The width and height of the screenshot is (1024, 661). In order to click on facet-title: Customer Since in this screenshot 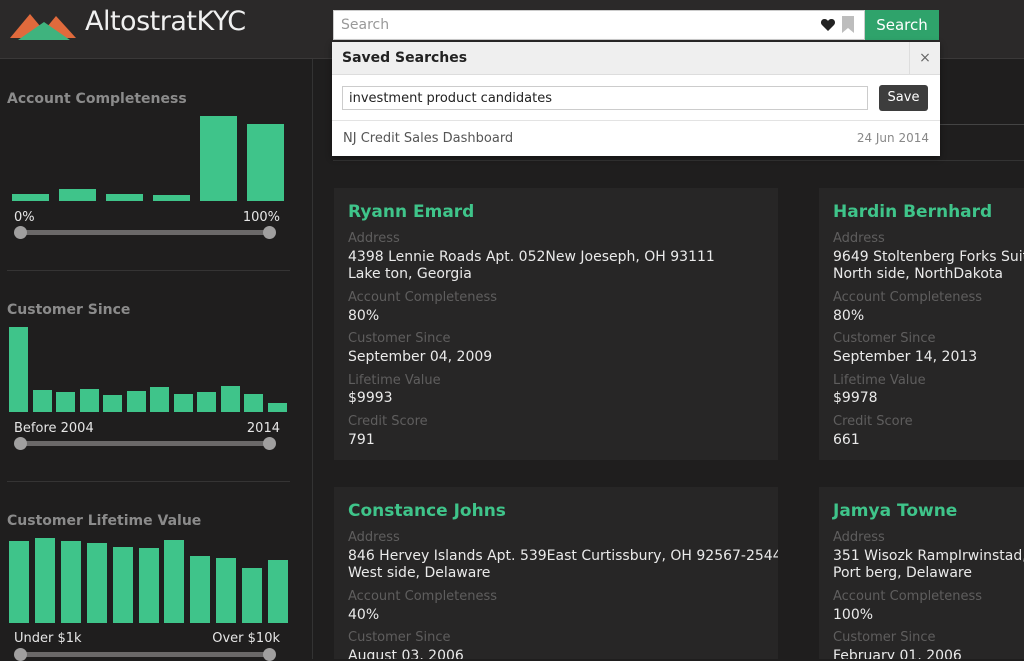, I will do `click(69, 310)`.